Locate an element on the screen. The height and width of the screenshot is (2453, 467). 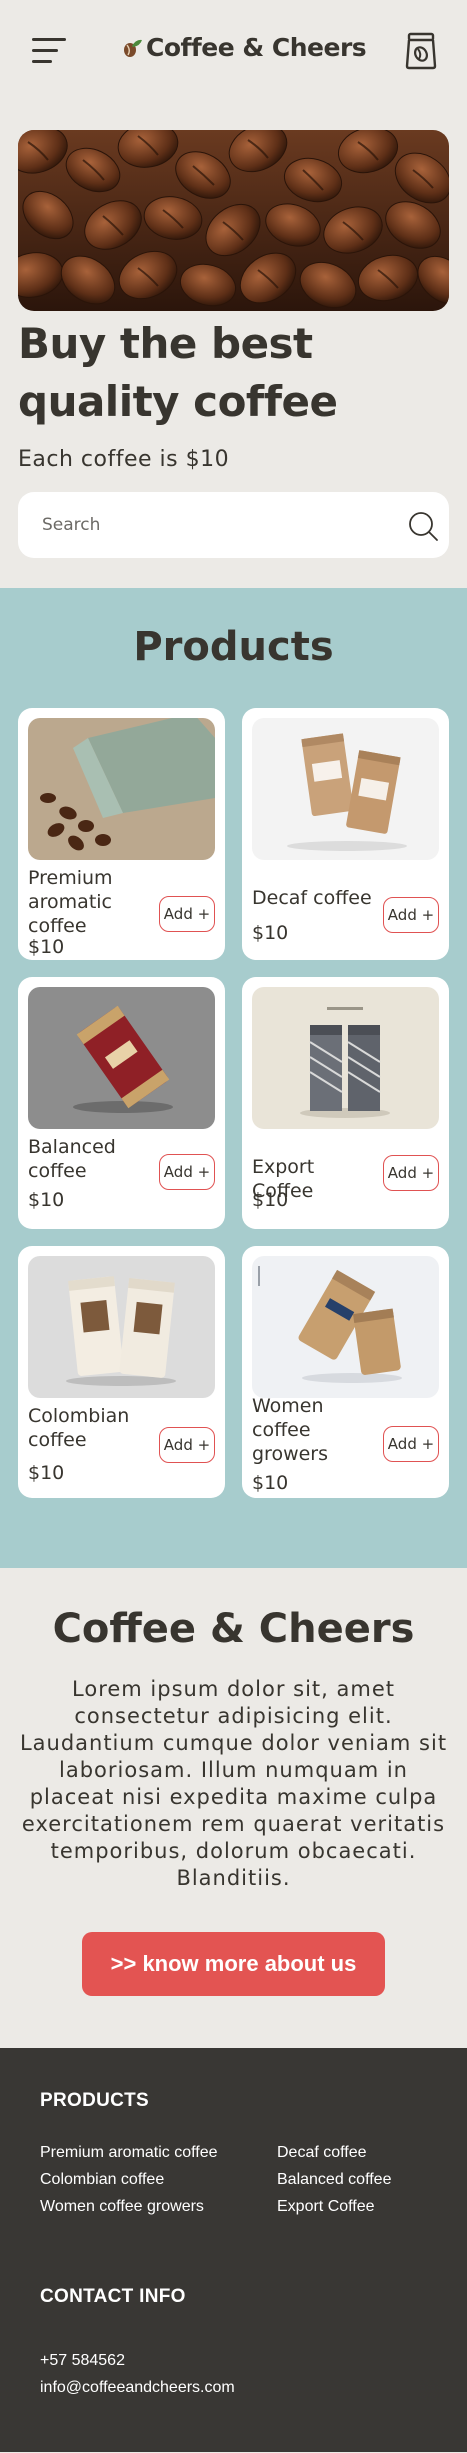
brand-logo: Coffee & Cheers is located at coordinates (244, 47).